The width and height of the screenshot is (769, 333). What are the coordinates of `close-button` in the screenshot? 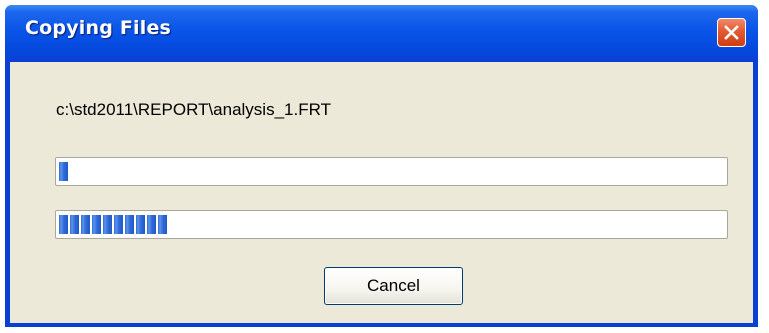 It's located at (731, 32).